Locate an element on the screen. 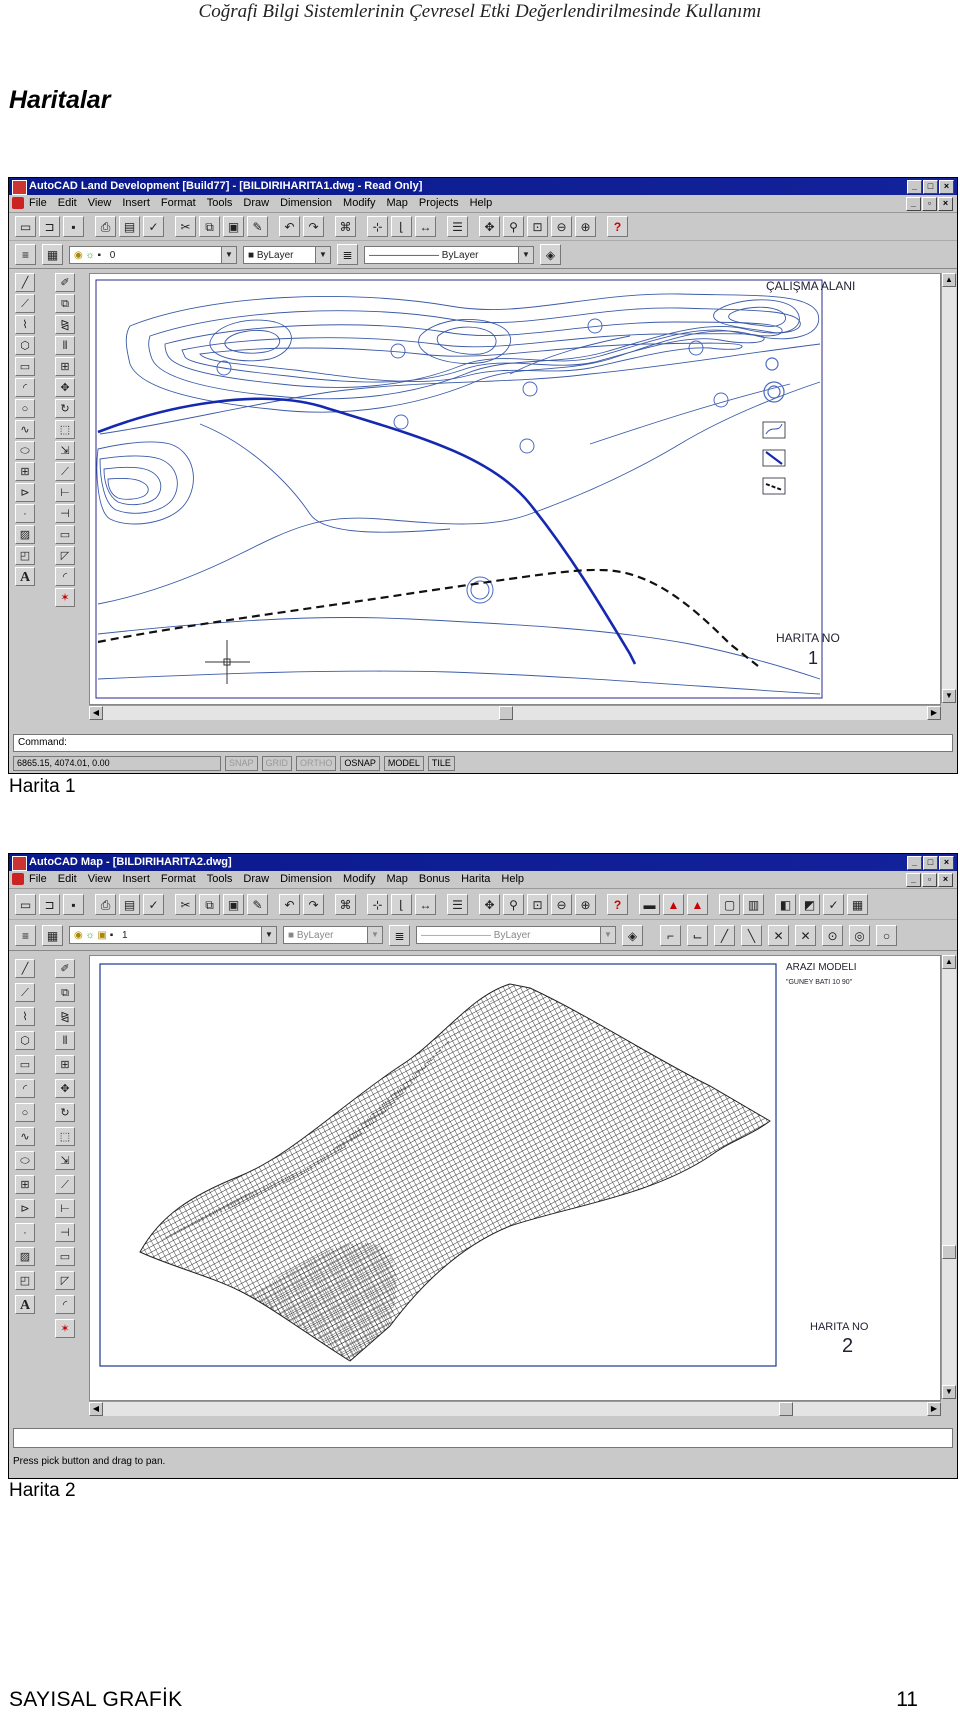 This screenshot has width=960, height=1716. command-line: Command: is located at coordinates (483, 743).